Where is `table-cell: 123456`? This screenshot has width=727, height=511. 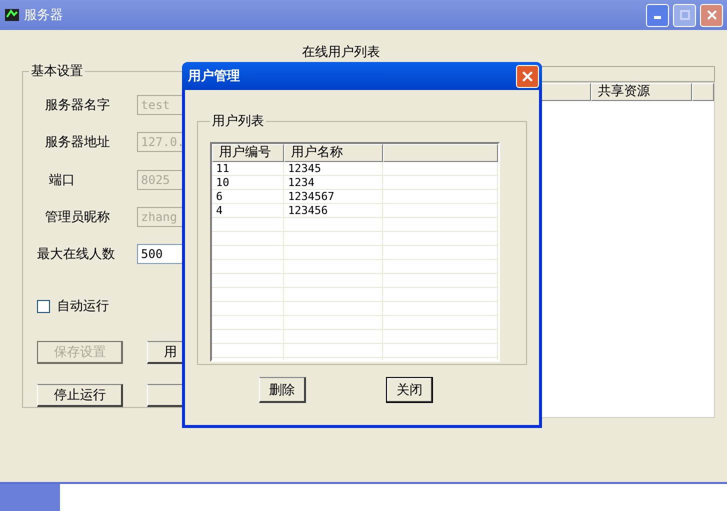
table-cell: 123456 is located at coordinates (333, 210).